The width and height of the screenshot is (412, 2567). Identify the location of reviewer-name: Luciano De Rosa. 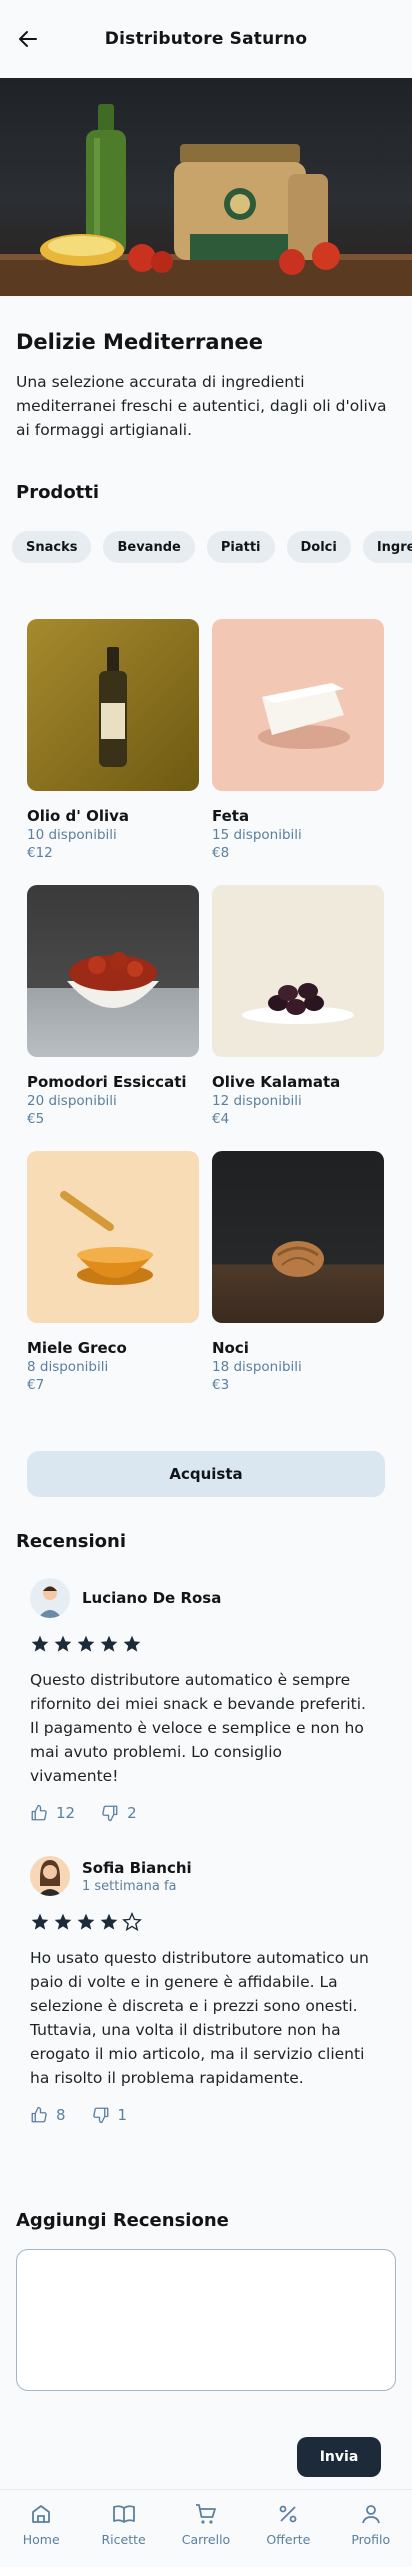
(152, 1598).